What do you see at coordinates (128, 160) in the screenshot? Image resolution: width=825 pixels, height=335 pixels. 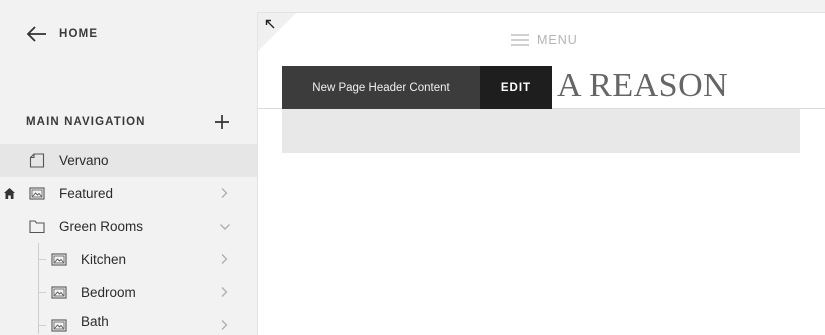 I see `sidebar-item-vervano: Vervano` at bounding box center [128, 160].